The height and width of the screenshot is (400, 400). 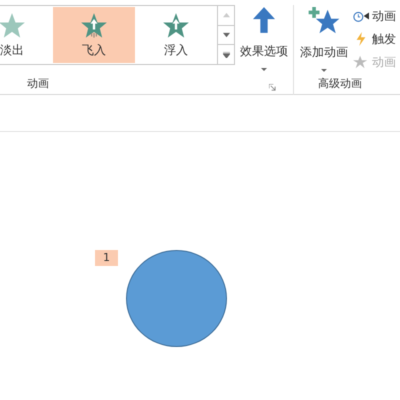 I want to click on group-label: 高级动画, so click(x=340, y=83).